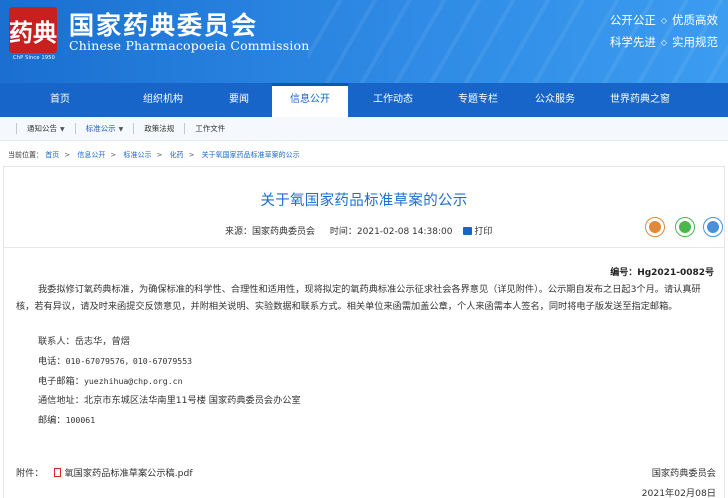 This screenshot has height=498, width=728. Describe the element at coordinates (662, 273) in the screenshot. I see `document-number: 编号：Hg2021-0082号` at that location.